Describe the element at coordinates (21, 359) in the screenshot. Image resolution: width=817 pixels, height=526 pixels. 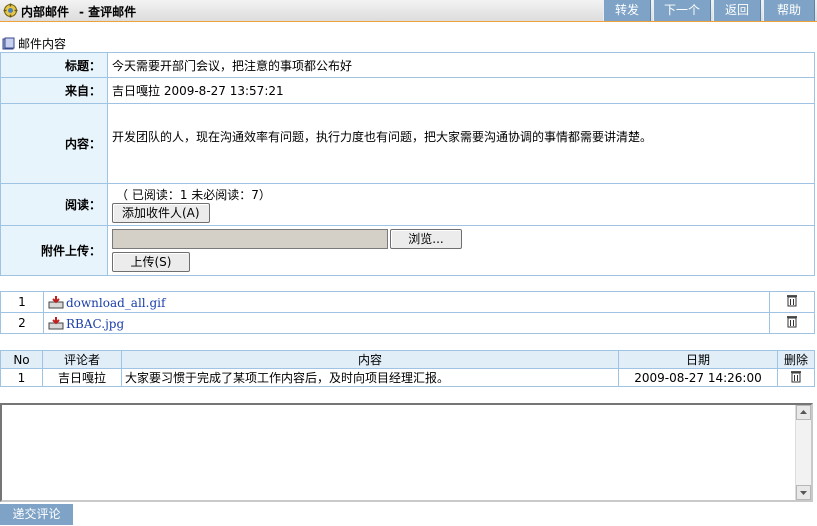
I see `col-no: No` at that location.